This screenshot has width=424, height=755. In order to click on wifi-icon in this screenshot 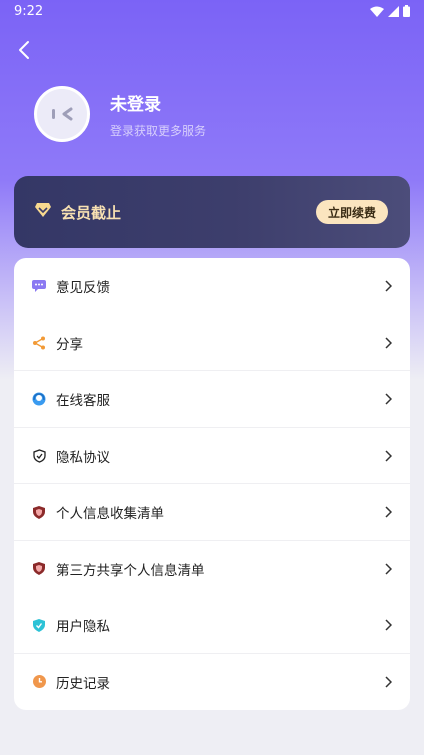, I will do `click(377, 11)`.